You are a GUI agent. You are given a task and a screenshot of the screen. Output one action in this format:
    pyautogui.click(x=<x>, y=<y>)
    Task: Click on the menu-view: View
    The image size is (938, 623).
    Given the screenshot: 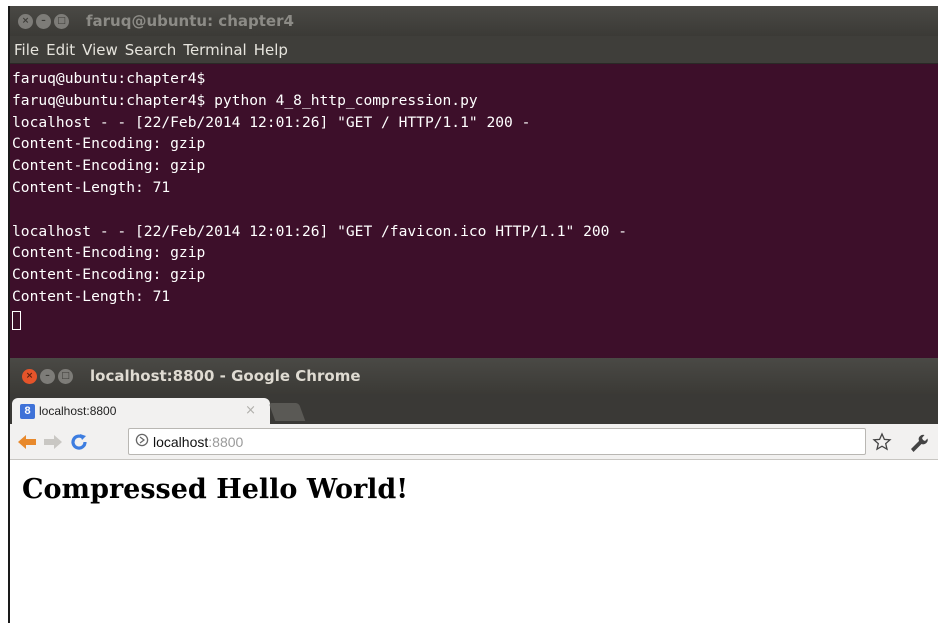 What is the action you would take?
    pyautogui.click(x=100, y=50)
    